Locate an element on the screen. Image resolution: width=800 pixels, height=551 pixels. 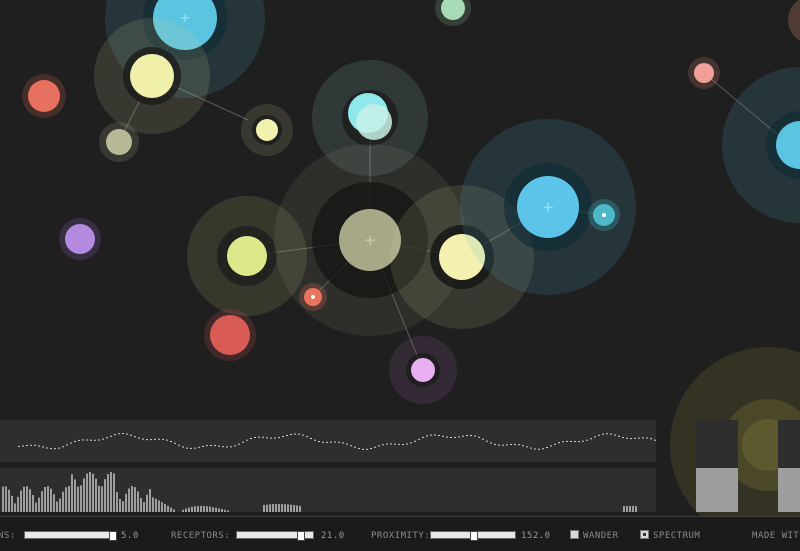
first-slider is located at coordinates (70, 536).